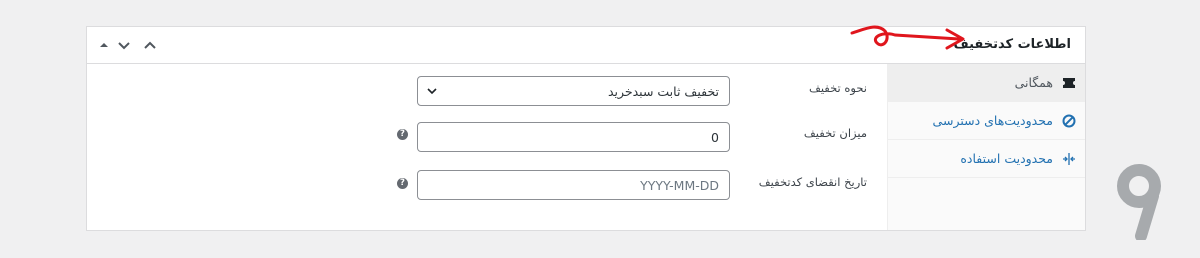 This screenshot has height=258, width=1200. What do you see at coordinates (1069, 83) in the screenshot?
I see `ticket-icon` at bounding box center [1069, 83].